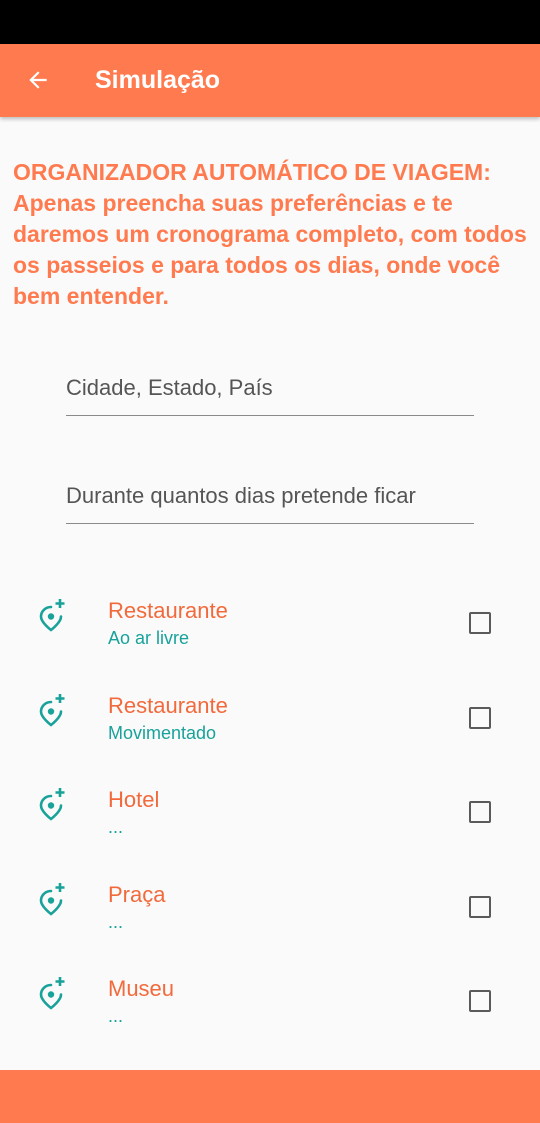 This screenshot has width=540, height=1123. Describe the element at coordinates (158, 80) in the screenshot. I see `page-title: Simulação` at that location.